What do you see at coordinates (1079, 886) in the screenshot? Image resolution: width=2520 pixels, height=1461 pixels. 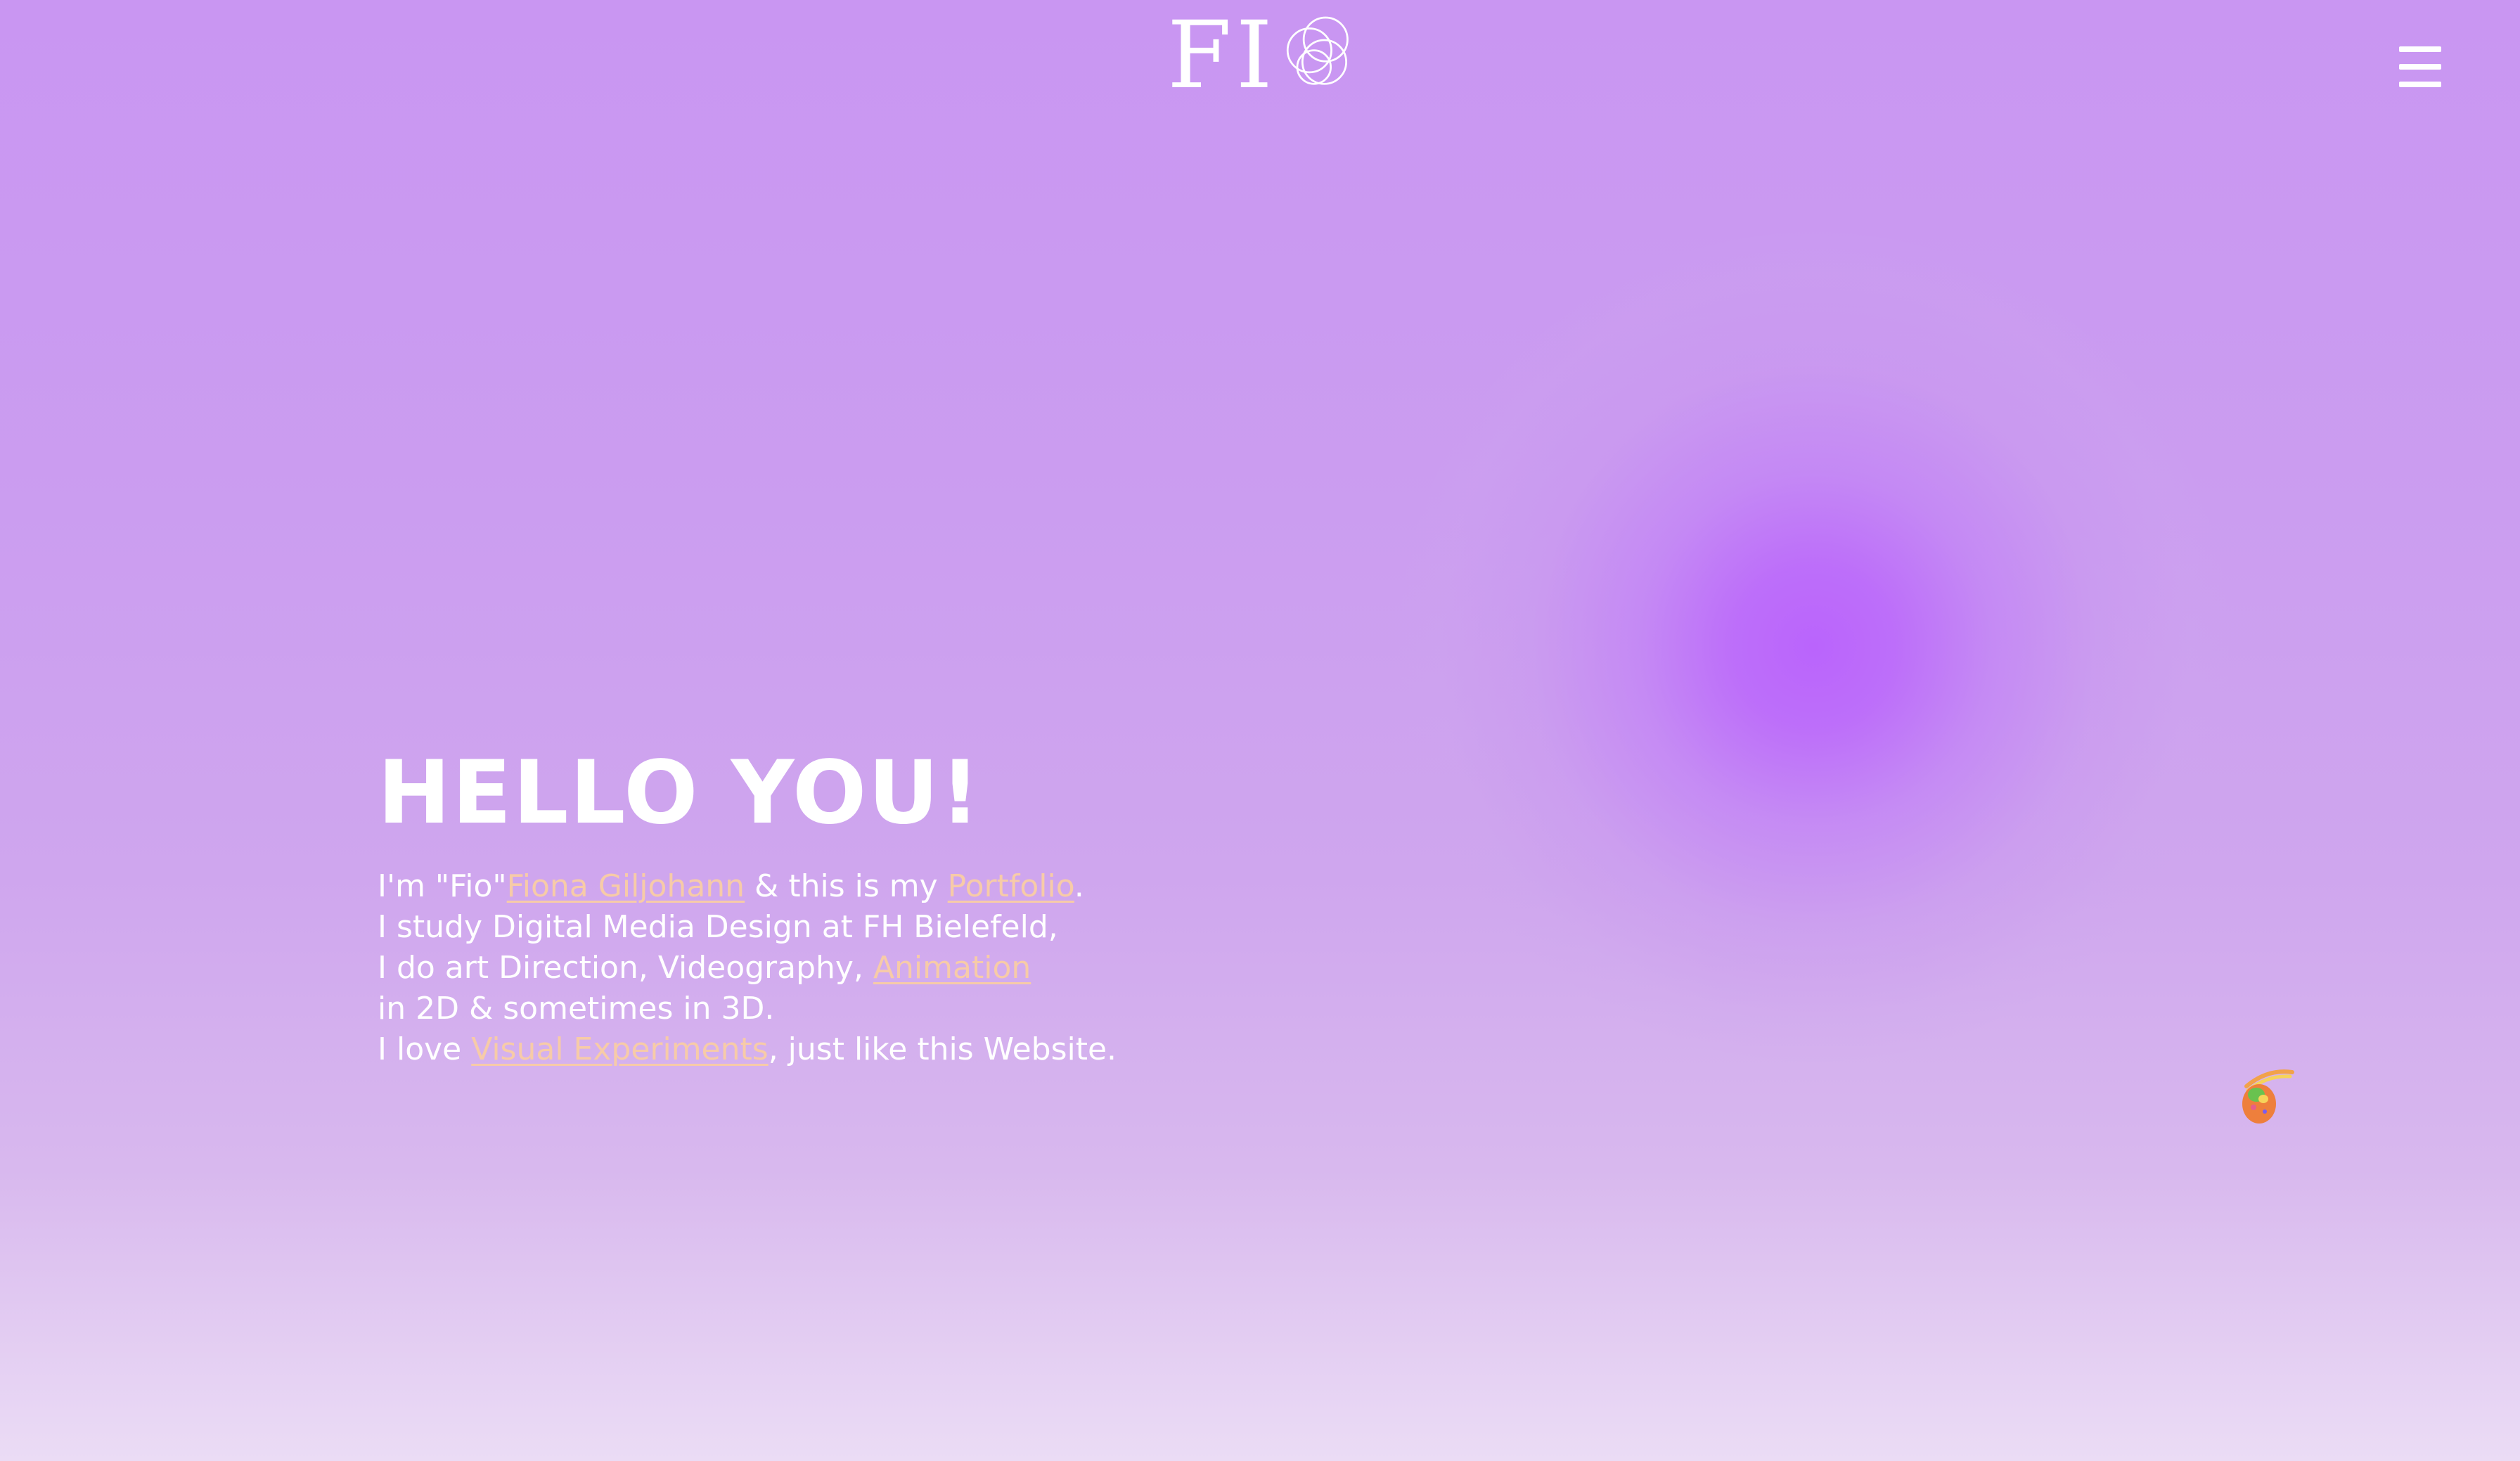 I see `intro-text: .` at bounding box center [1079, 886].